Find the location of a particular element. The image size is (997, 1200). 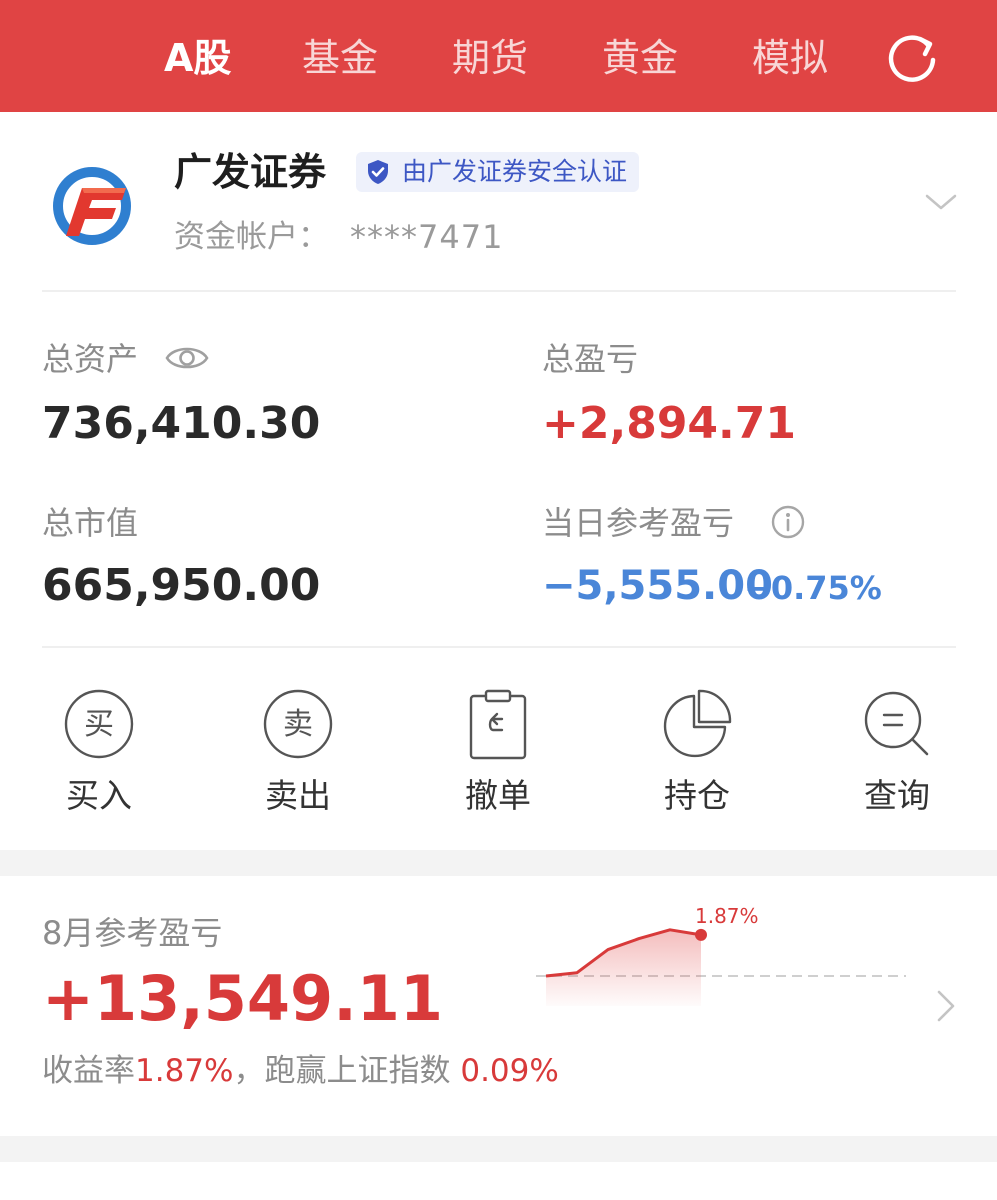

chart-last-point is located at coordinates (701, 934).